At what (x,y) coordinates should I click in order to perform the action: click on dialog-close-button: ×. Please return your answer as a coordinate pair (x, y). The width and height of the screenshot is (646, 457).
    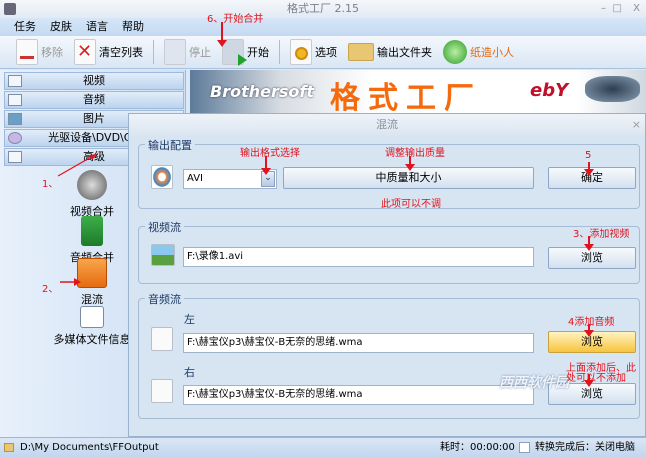
    Looking at the image, I should click on (636, 125).